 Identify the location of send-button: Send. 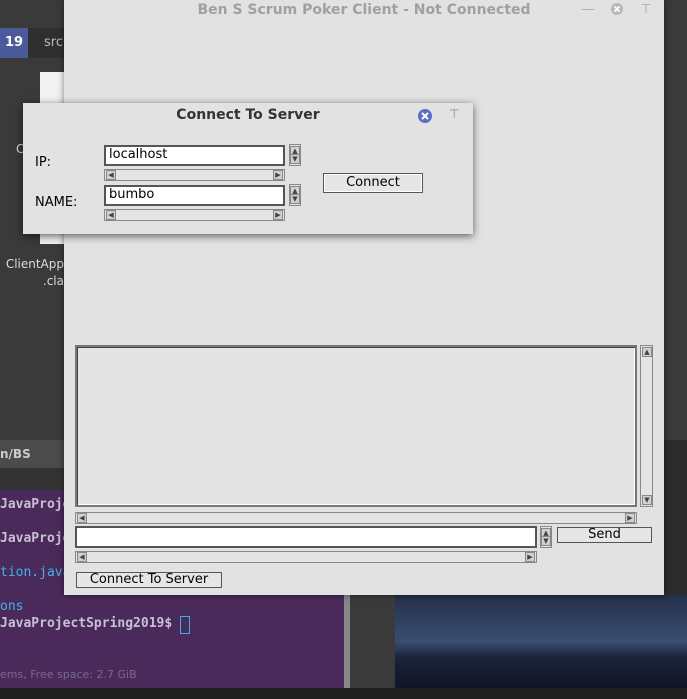
(604, 535).